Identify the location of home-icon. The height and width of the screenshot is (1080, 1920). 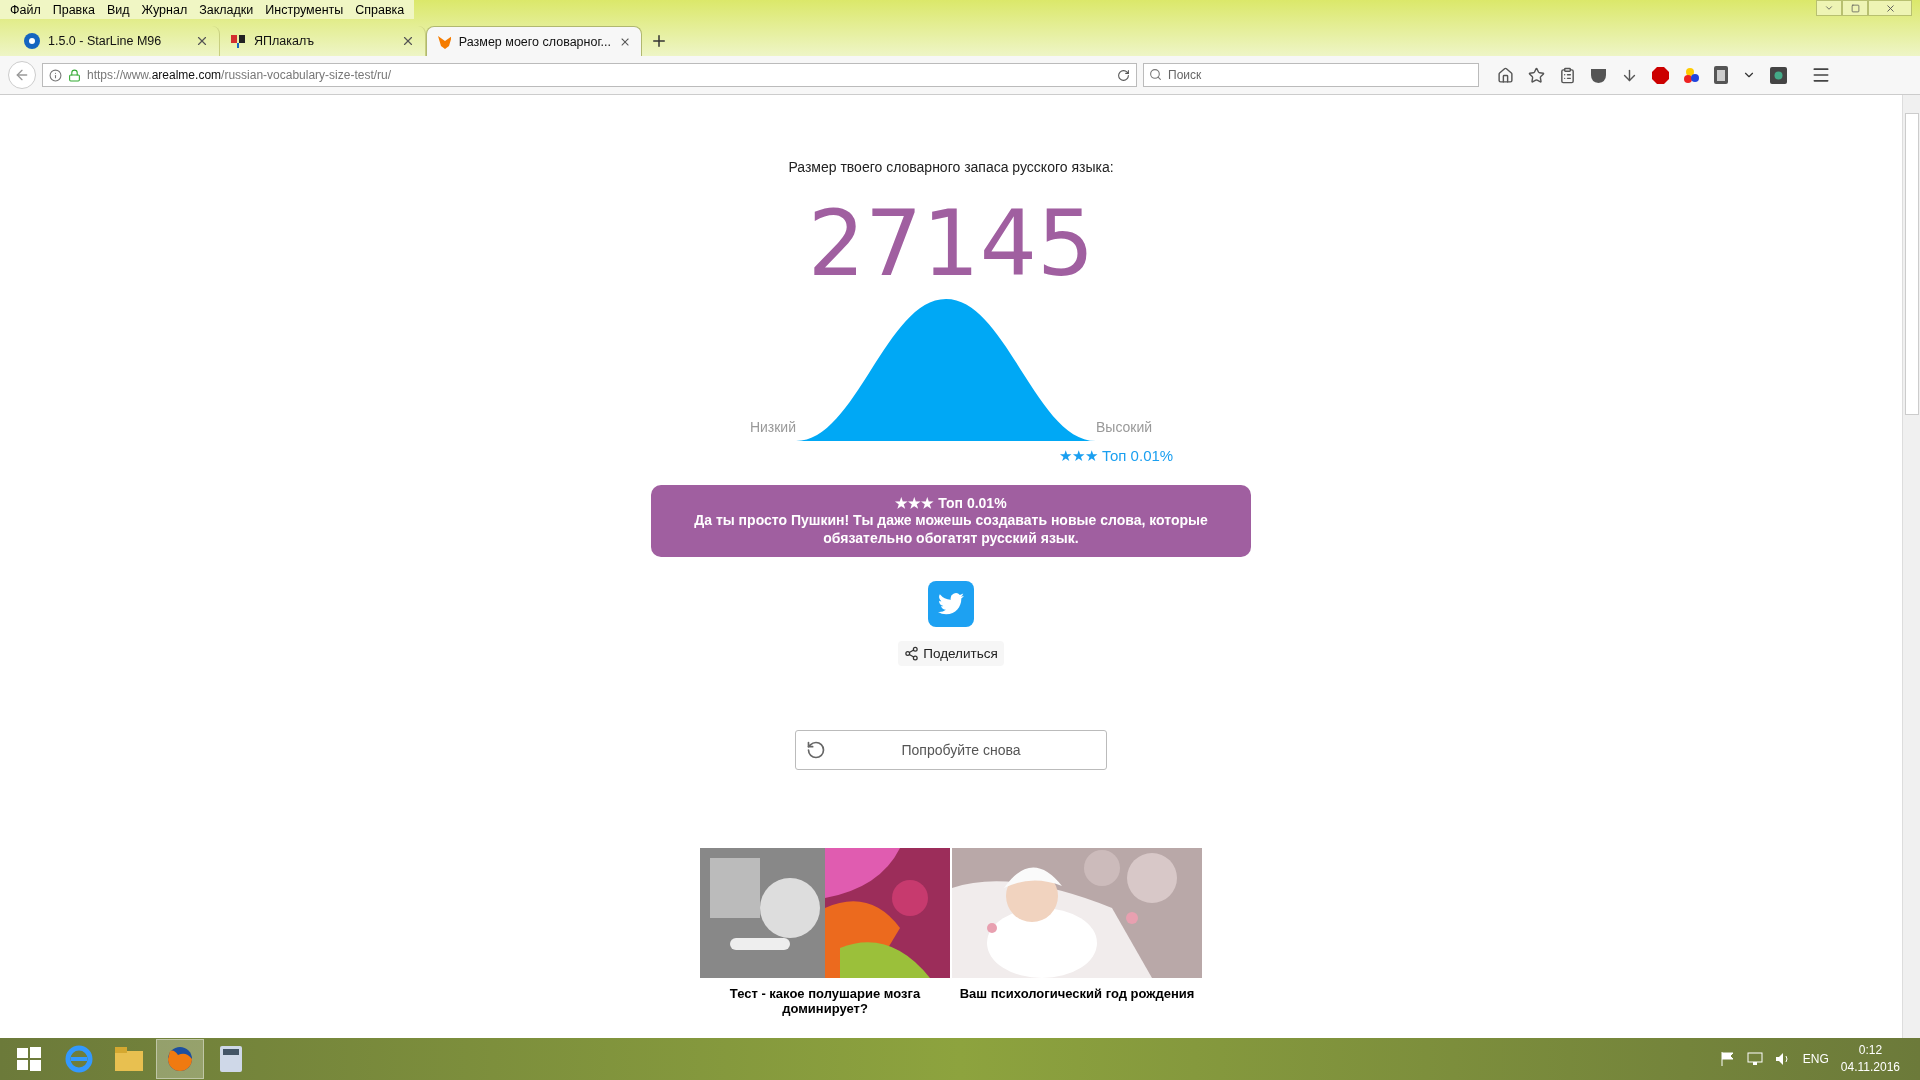
(1505, 75).